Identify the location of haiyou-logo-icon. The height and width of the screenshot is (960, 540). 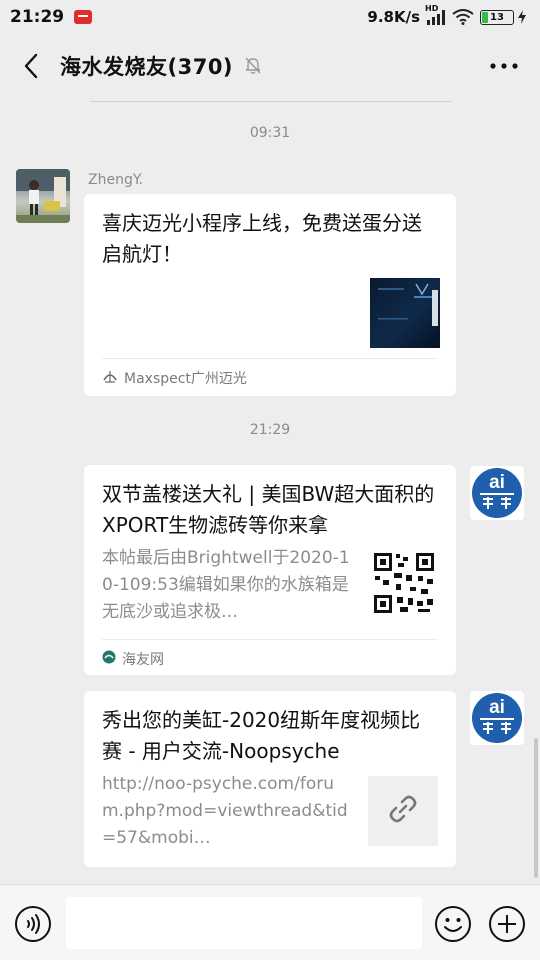
(109, 659).